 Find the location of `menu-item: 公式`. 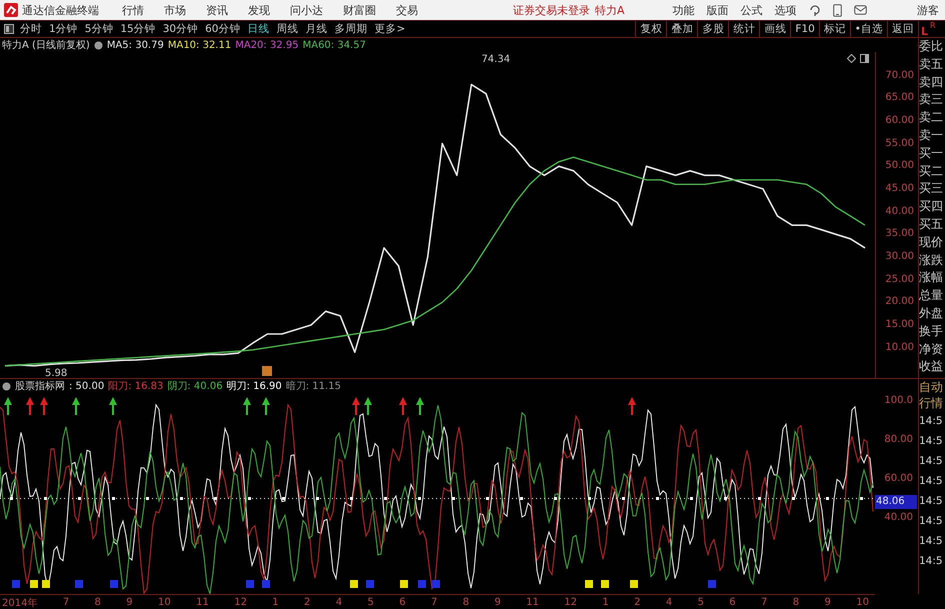

menu-item: 公式 is located at coordinates (751, 10).